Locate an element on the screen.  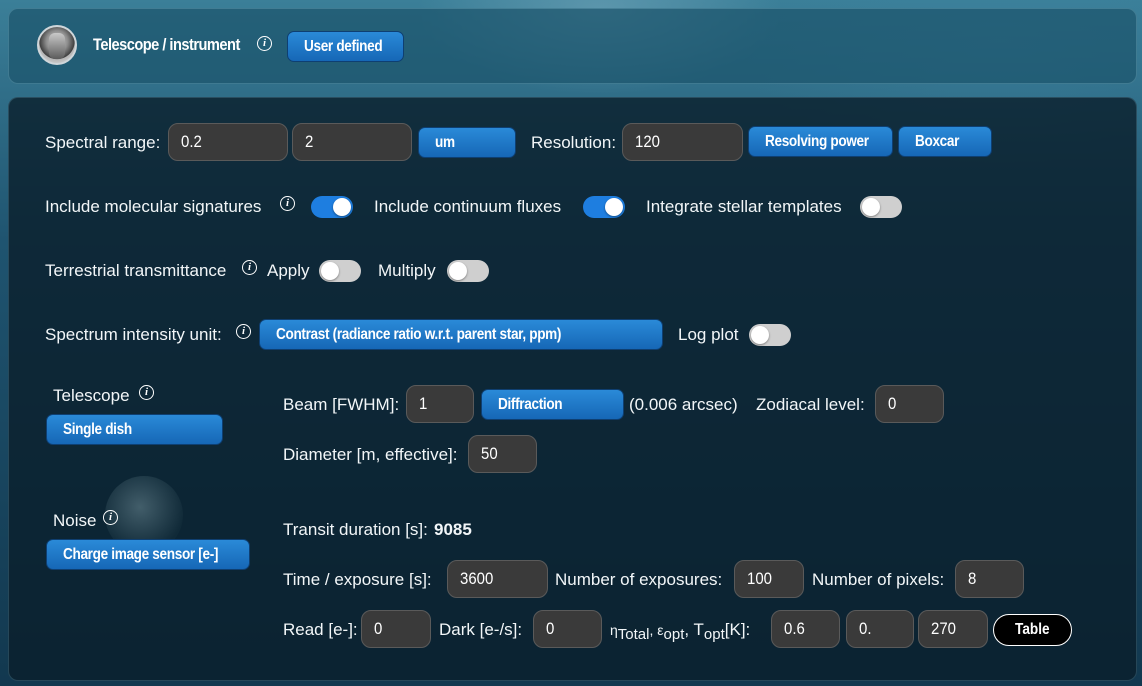
molecular-toggle is located at coordinates (332, 207).